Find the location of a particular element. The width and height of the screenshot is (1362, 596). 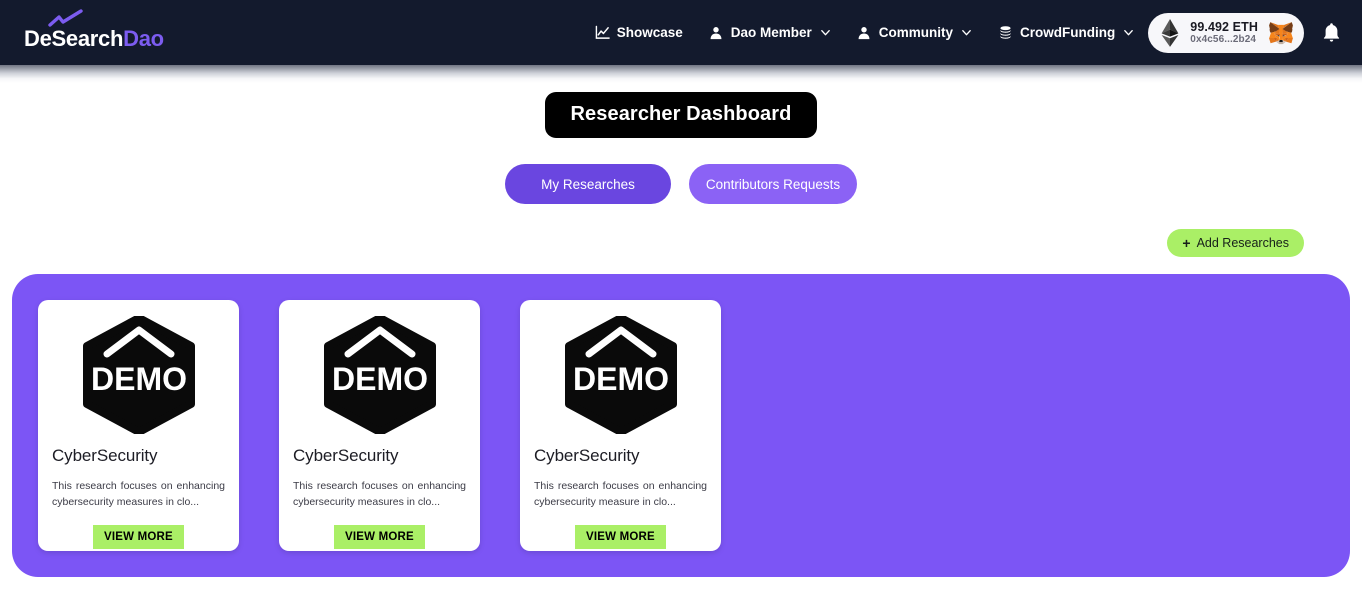

wallet-pill: 99.492 ETH 0x4c56...2b24 is located at coordinates (1226, 32).